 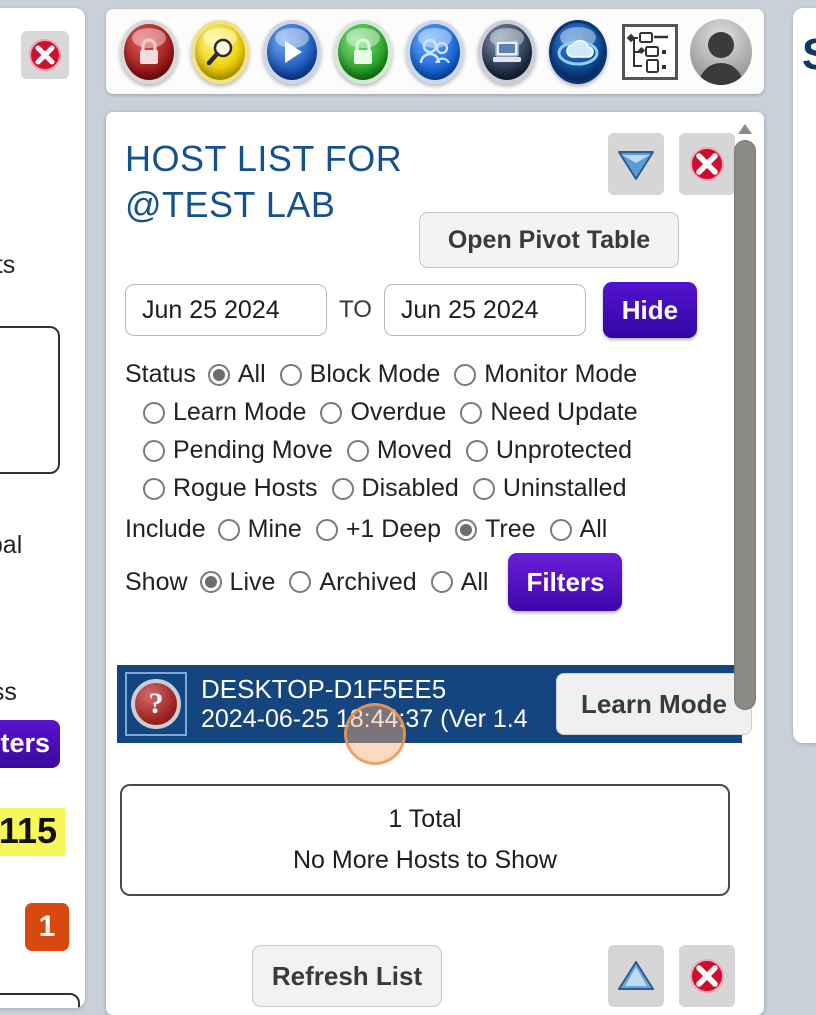 I want to click on footer-buttons, so click(x=671, y=976).